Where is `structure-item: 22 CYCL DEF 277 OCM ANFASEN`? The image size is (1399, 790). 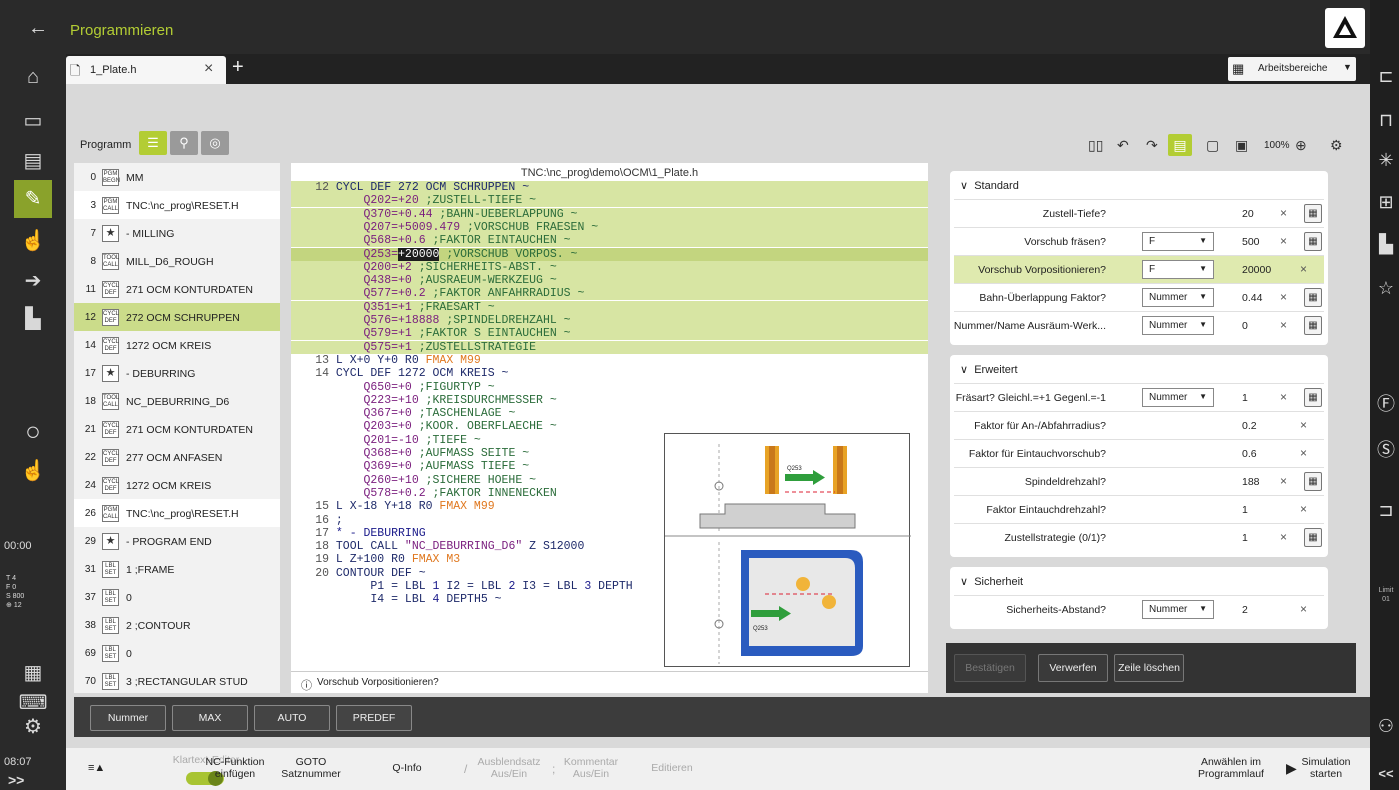
structure-item: 22 CYCL DEF 277 OCM ANFASEN is located at coordinates (177, 458).